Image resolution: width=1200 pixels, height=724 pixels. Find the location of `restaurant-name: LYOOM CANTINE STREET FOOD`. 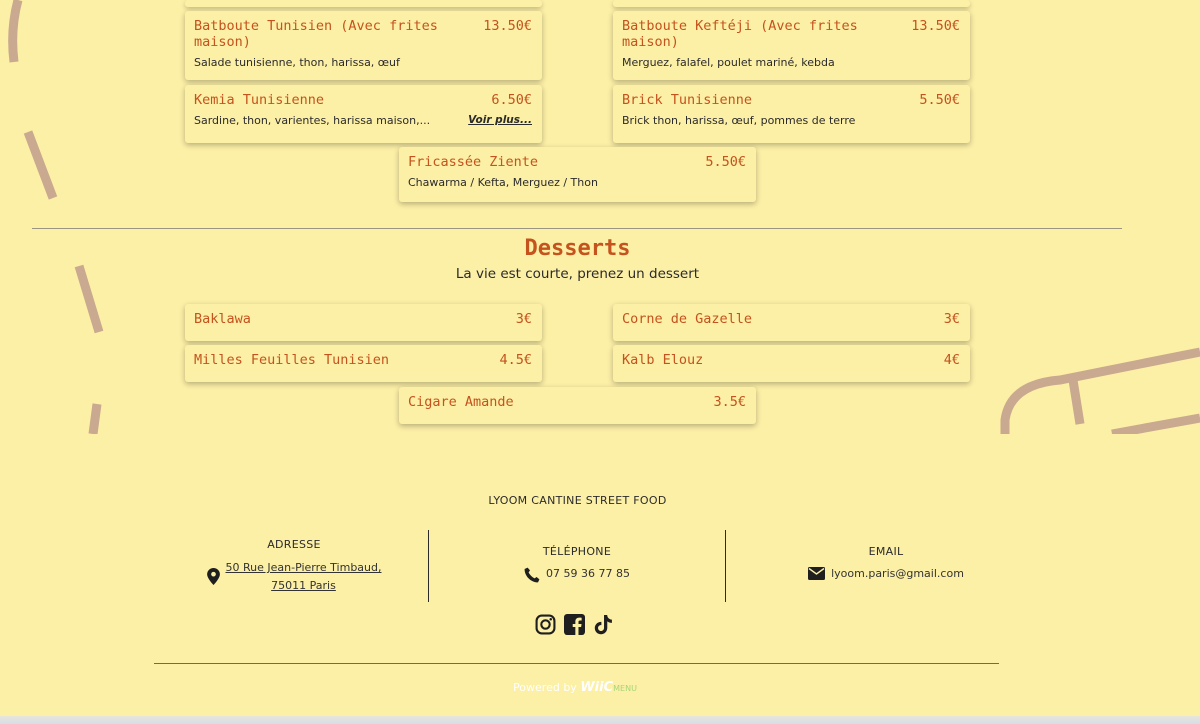

restaurant-name: LYOOM CANTINE STREET FOOD is located at coordinates (577, 500).